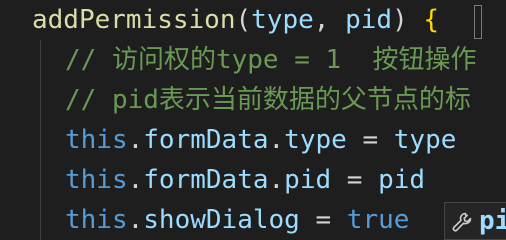 The height and width of the screenshot is (240, 506). What do you see at coordinates (378, 220) in the screenshot?
I see `value-true: true` at bounding box center [378, 220].